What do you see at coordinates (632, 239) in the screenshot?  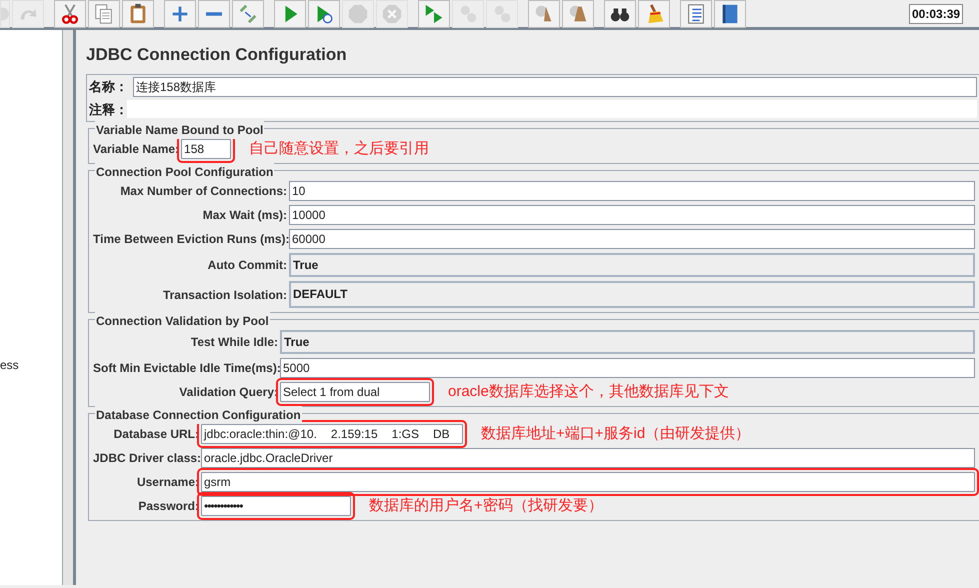 I see `text-field: 60000` at bounding box center [632, 239].